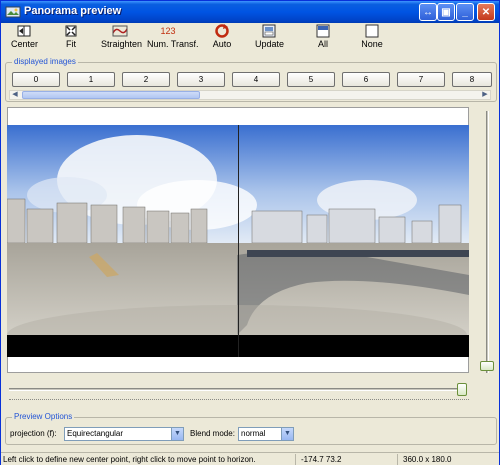  Describe the element at coordinates (15, 95) in the screenshot. I see `scroll-left-icon: ◀` at that location.